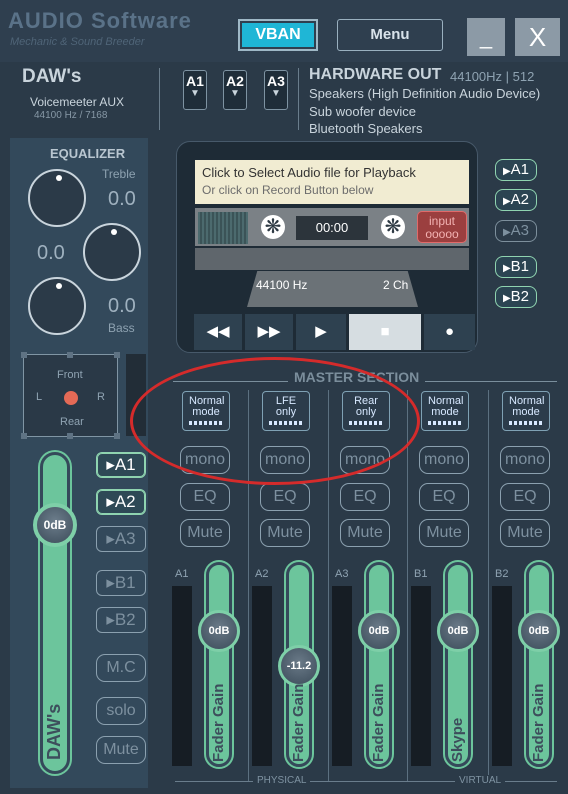  Describe the element at coordinates (285, 533) in the screenshot. I see `mute-button-a2: Mute` at that location.